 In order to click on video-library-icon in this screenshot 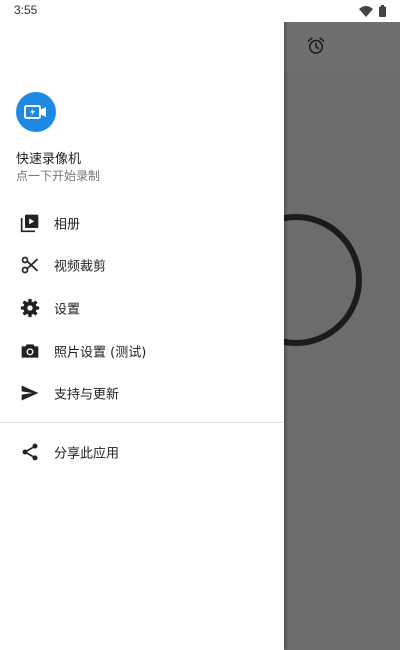, I will do `click(30, 223)`.